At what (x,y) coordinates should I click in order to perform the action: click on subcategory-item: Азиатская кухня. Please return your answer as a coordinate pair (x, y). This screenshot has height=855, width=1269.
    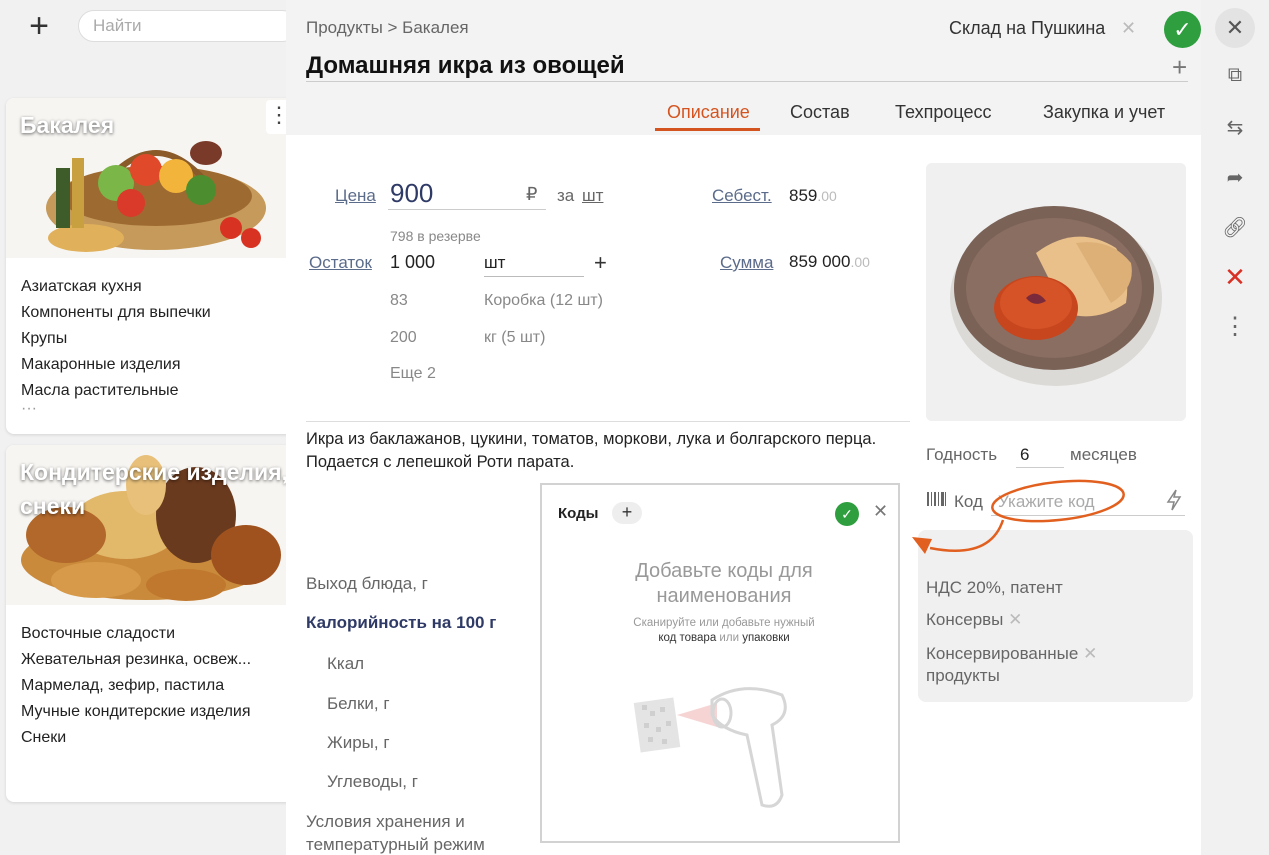
    Looking at the image, I should click on (151, 287).